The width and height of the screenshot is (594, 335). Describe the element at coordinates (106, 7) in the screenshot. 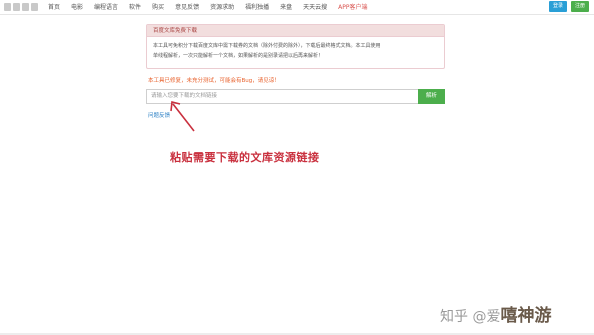

I see `nav-item-programming: 编程语言` at that location.